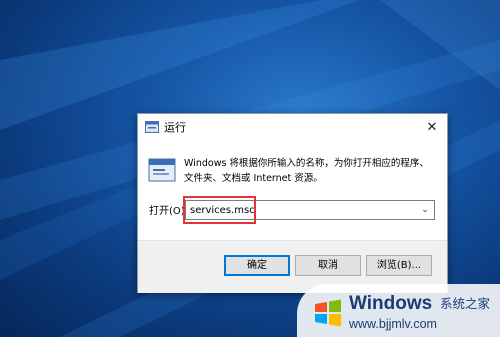  What do you see at coordinates (425, 210) in the screenshot?
I see `chevron-down-icon: ⌄` at bounding box center [425, 210].